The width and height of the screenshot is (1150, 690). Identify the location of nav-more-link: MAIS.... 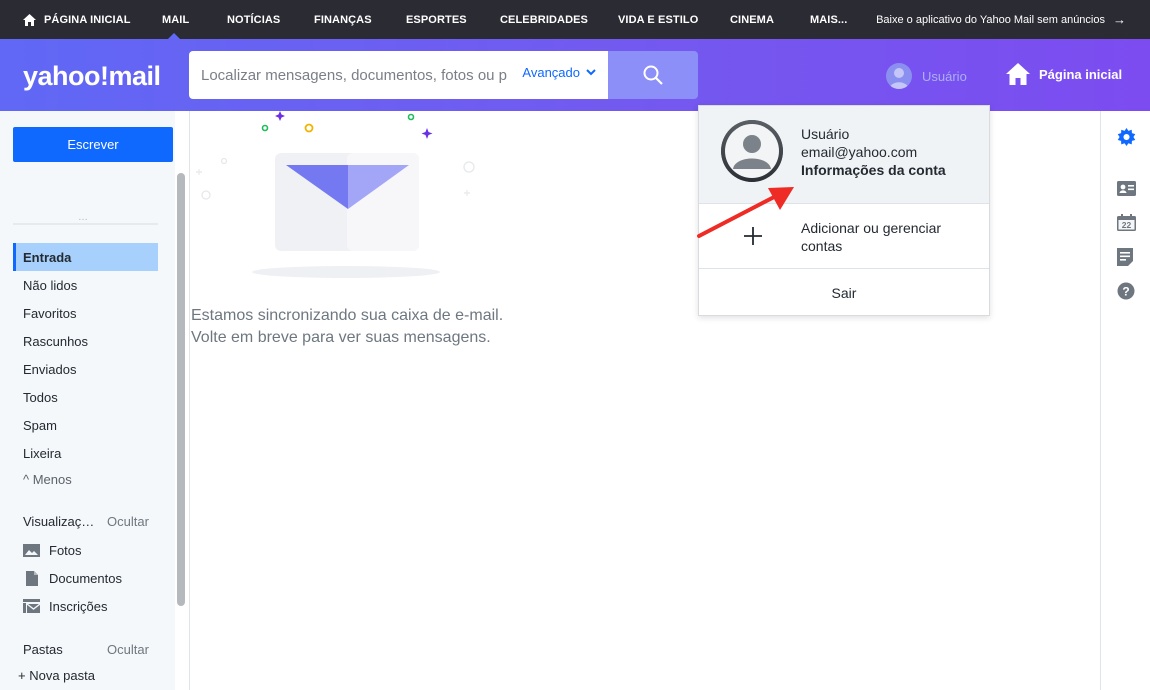
(828, 19).